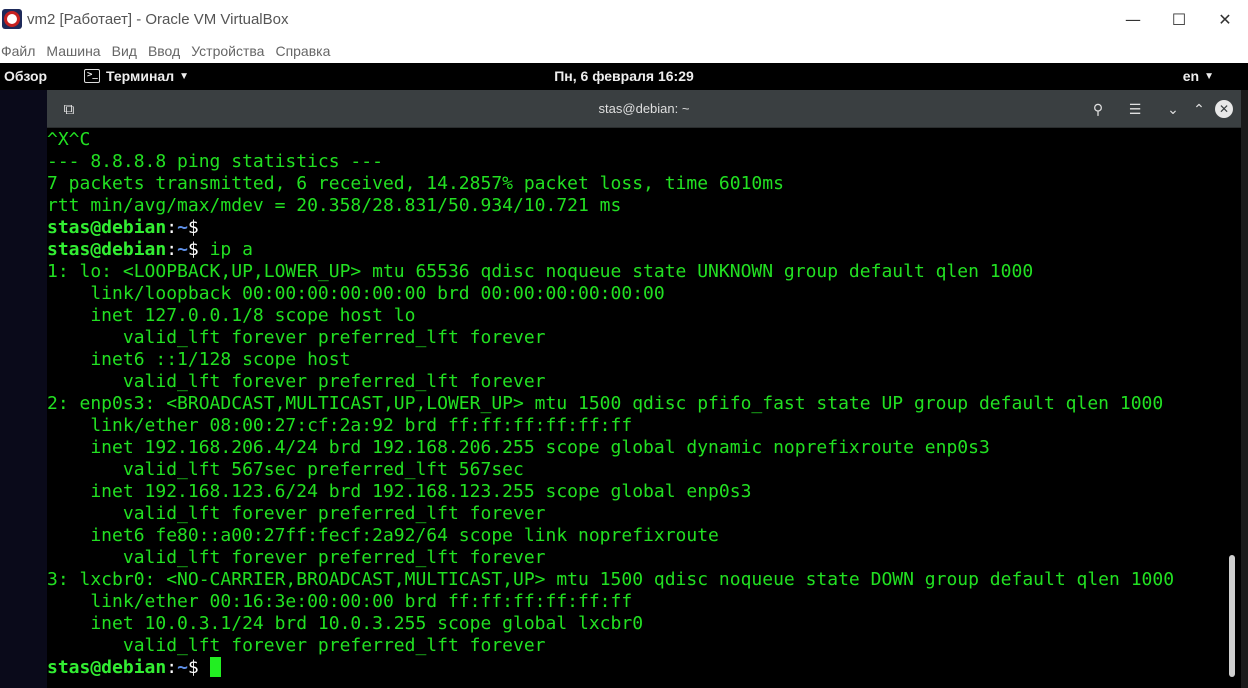  Describe the element at coordinates (20, 51) in the screenshot. I see `menu-file: Файл` at that location.